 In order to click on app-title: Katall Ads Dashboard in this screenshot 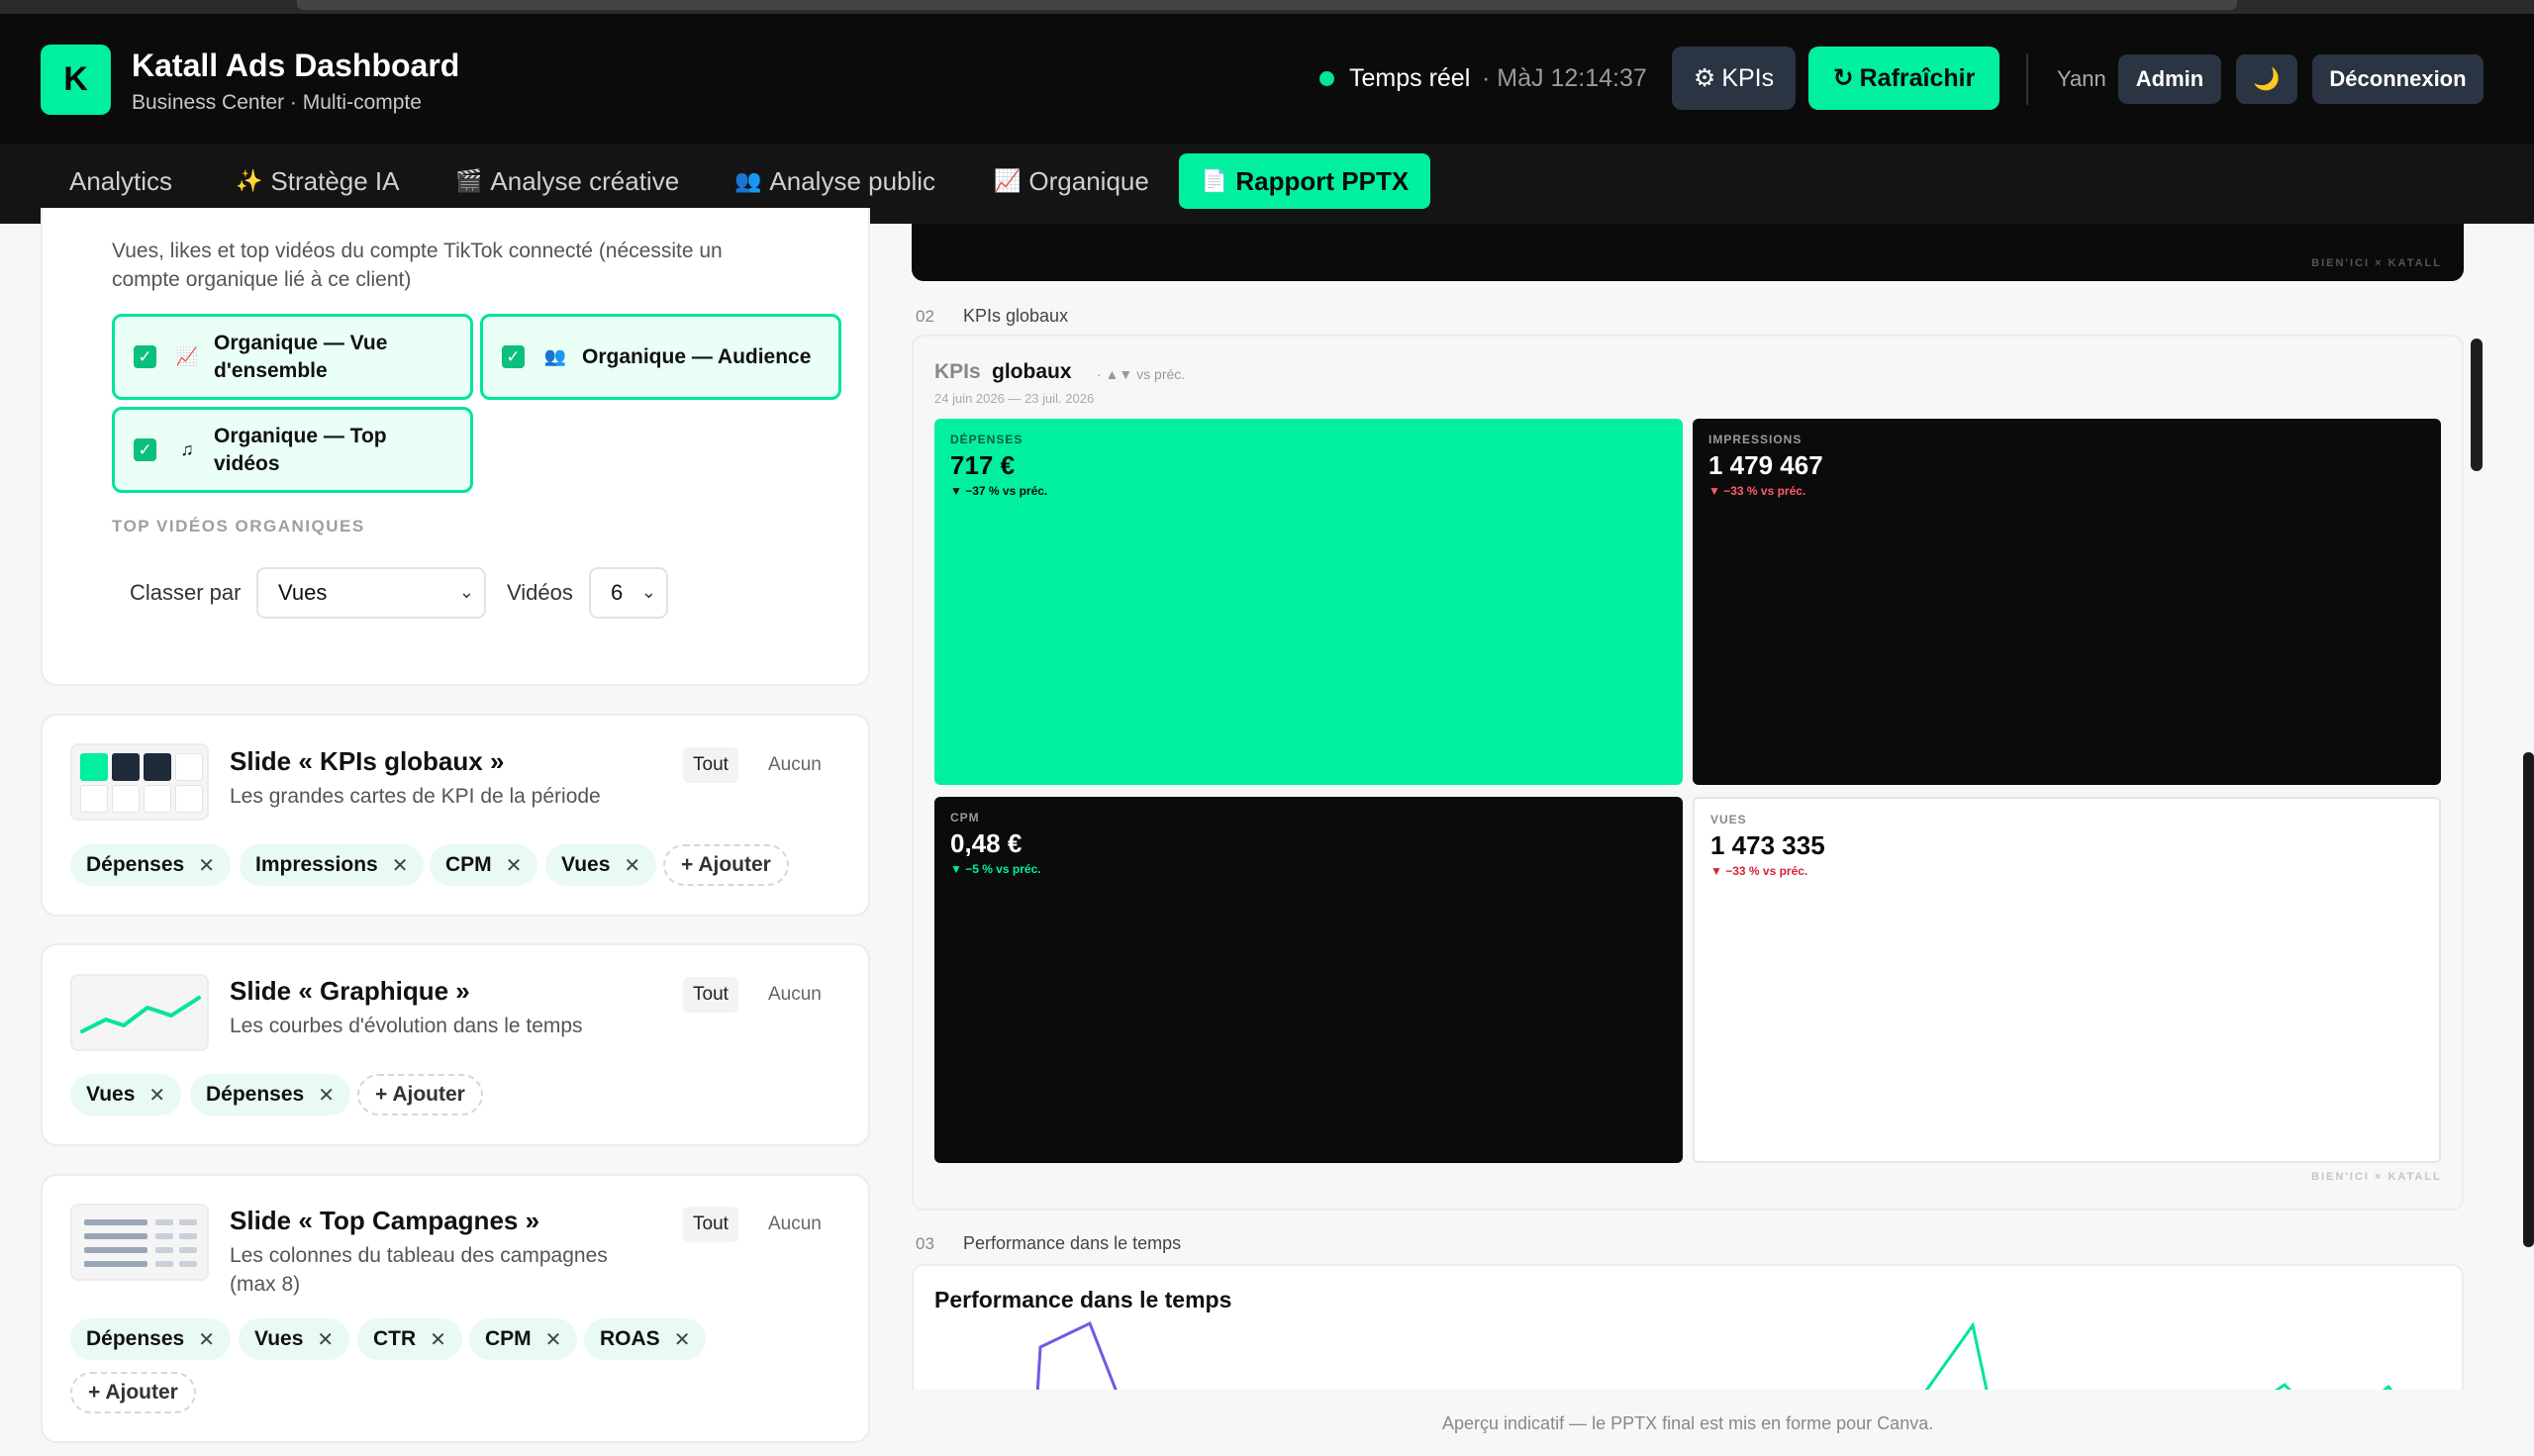, I will do `click(296, 65)`.